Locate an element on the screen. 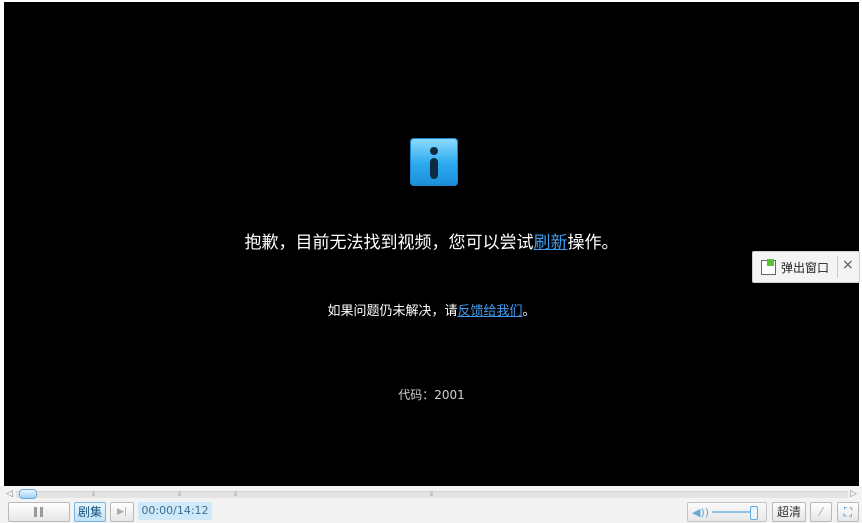  close-icon: × is located at coordinates (848, 265).